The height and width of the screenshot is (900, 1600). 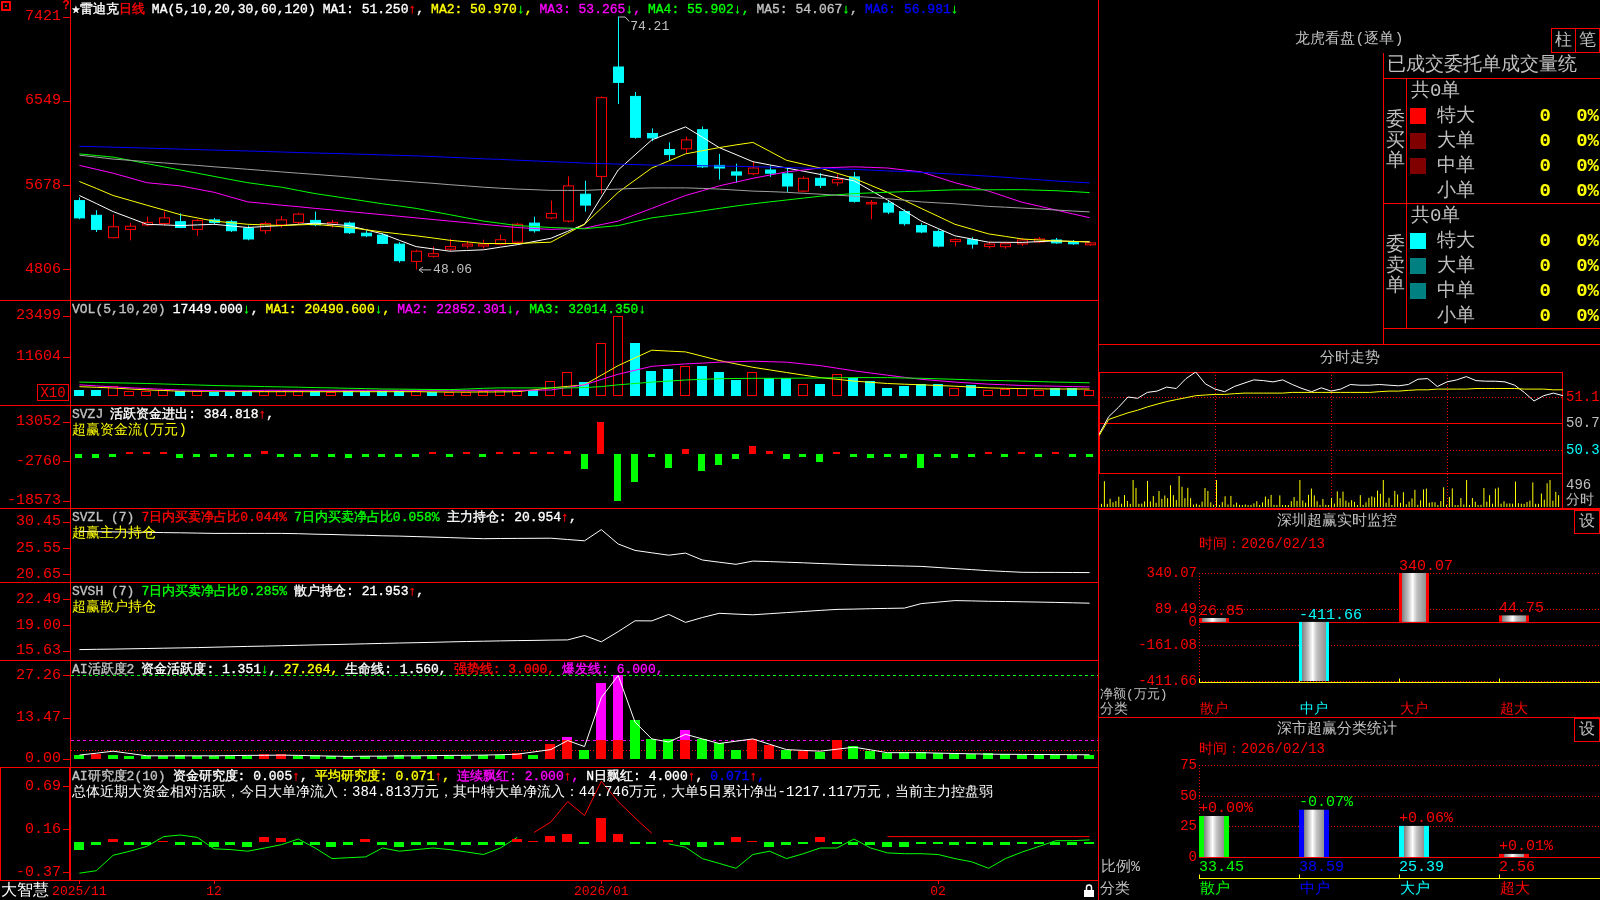 What do you see at coordinates (1435, 216) in the screenshot?
I see `order-total: 共0单` at bounding box center [1435, 216].